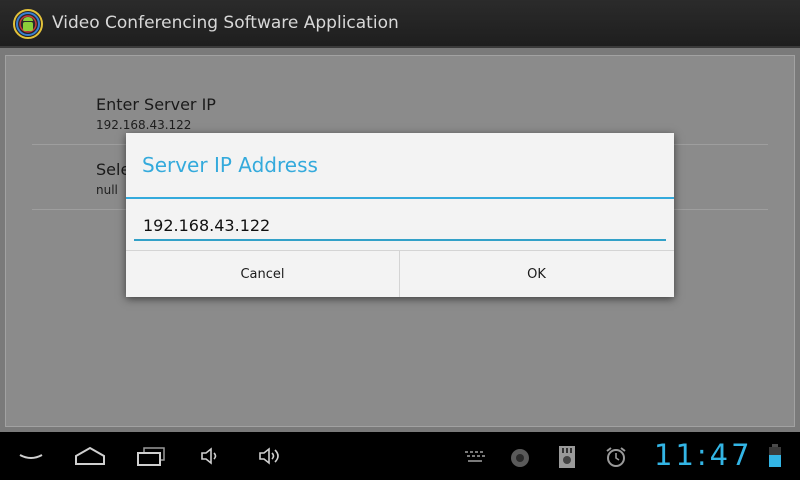  What do you see at coordinates (475, 456) in the screenshot?
I see `keyboard-icon` at bounding box center [475, 456].